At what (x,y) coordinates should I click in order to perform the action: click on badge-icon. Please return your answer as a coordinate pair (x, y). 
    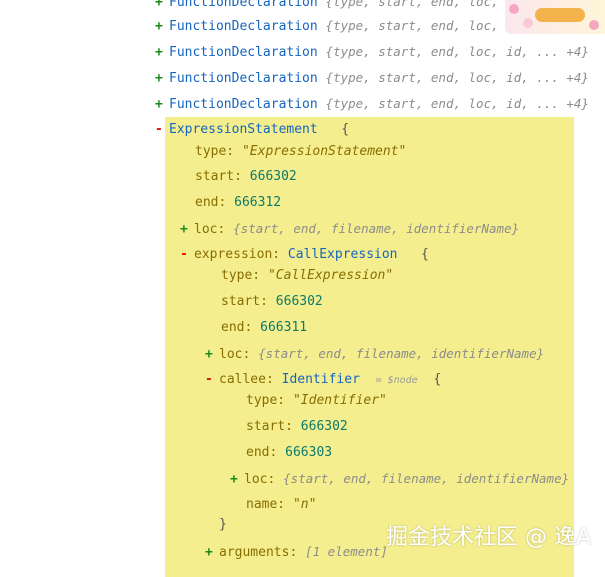
    Looking at the image, I should click on (560, 15).